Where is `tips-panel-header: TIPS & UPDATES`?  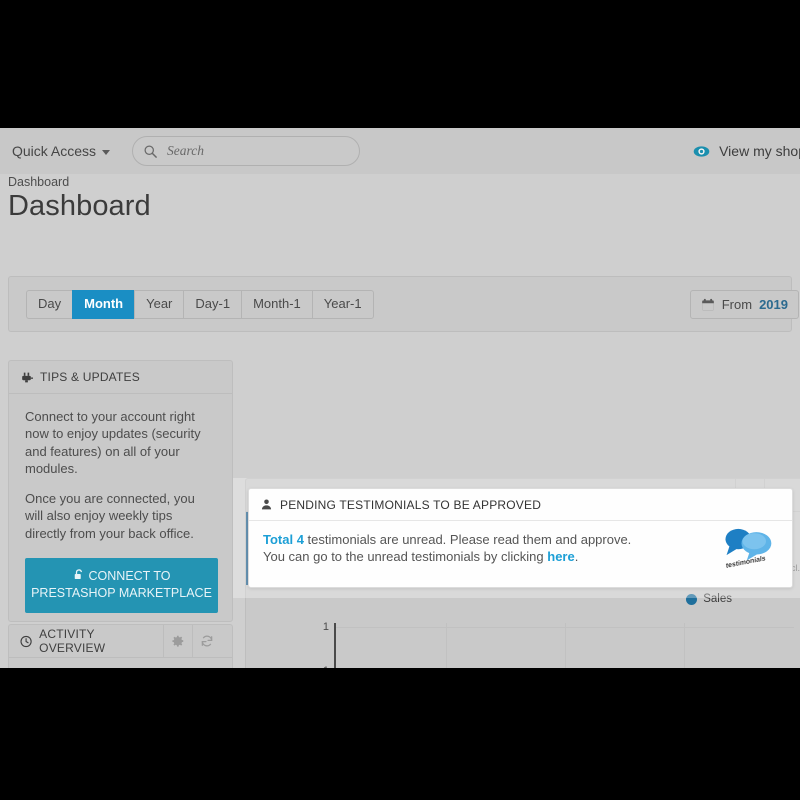 tips-panel-header: TIPS & UPDATES is located at coordinates (120, 377).